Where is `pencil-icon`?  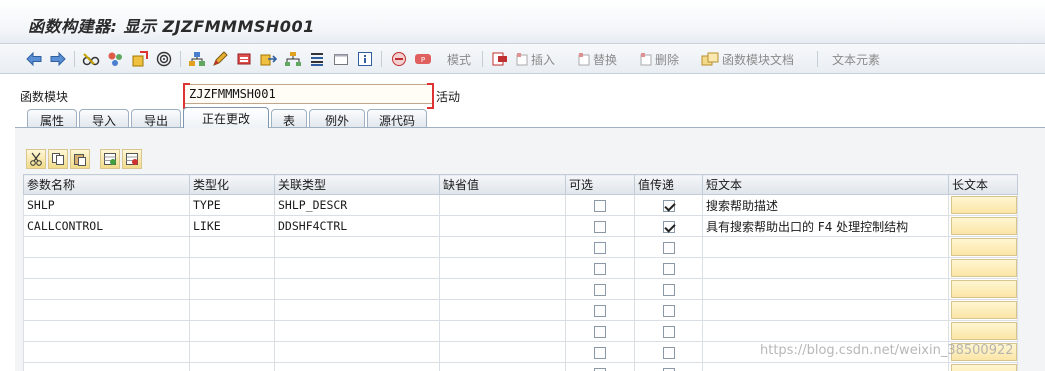
pencil-icon is located at coordinates (220, 59).